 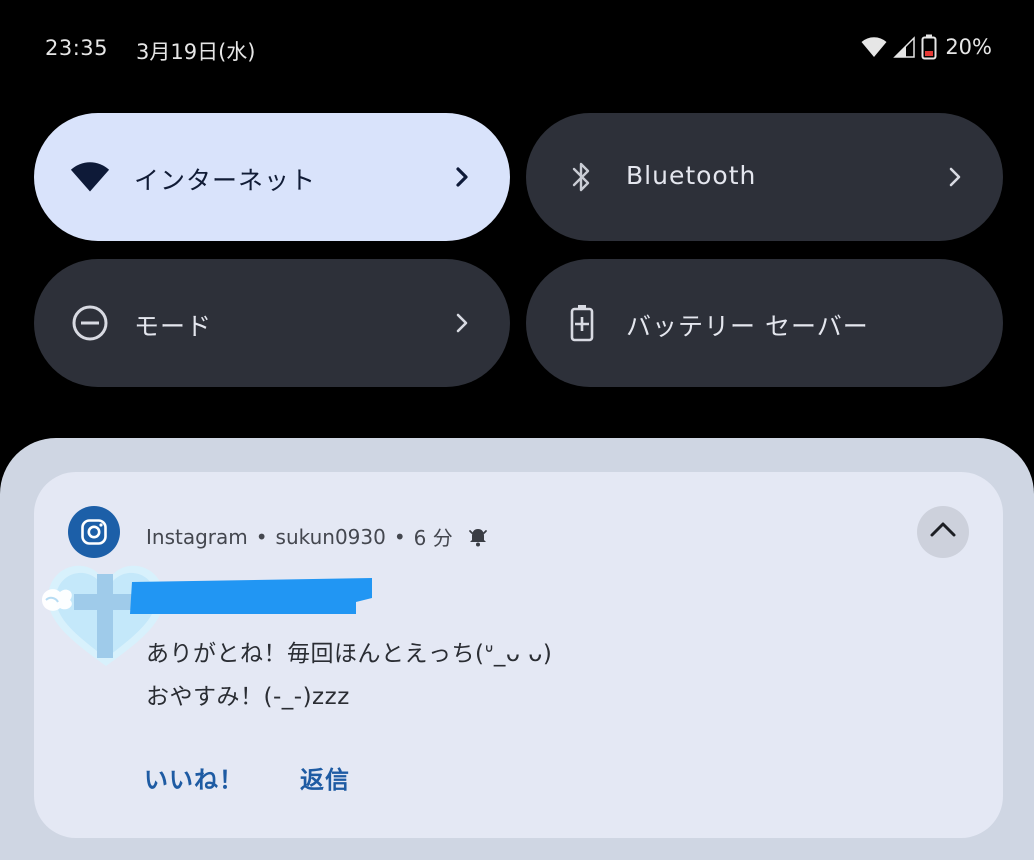 I want to click on battery-saver-icon, so click(x=582, y=323).